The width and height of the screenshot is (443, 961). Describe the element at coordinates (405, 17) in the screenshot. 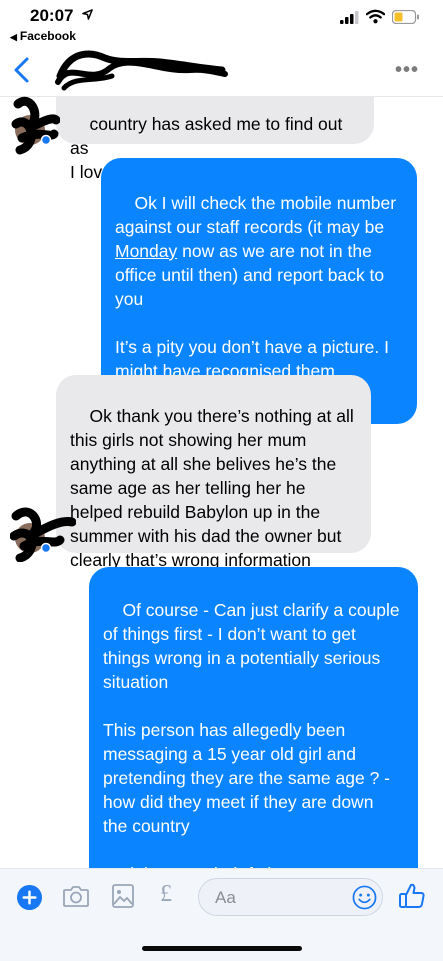

I see `battery-icon` at that location.